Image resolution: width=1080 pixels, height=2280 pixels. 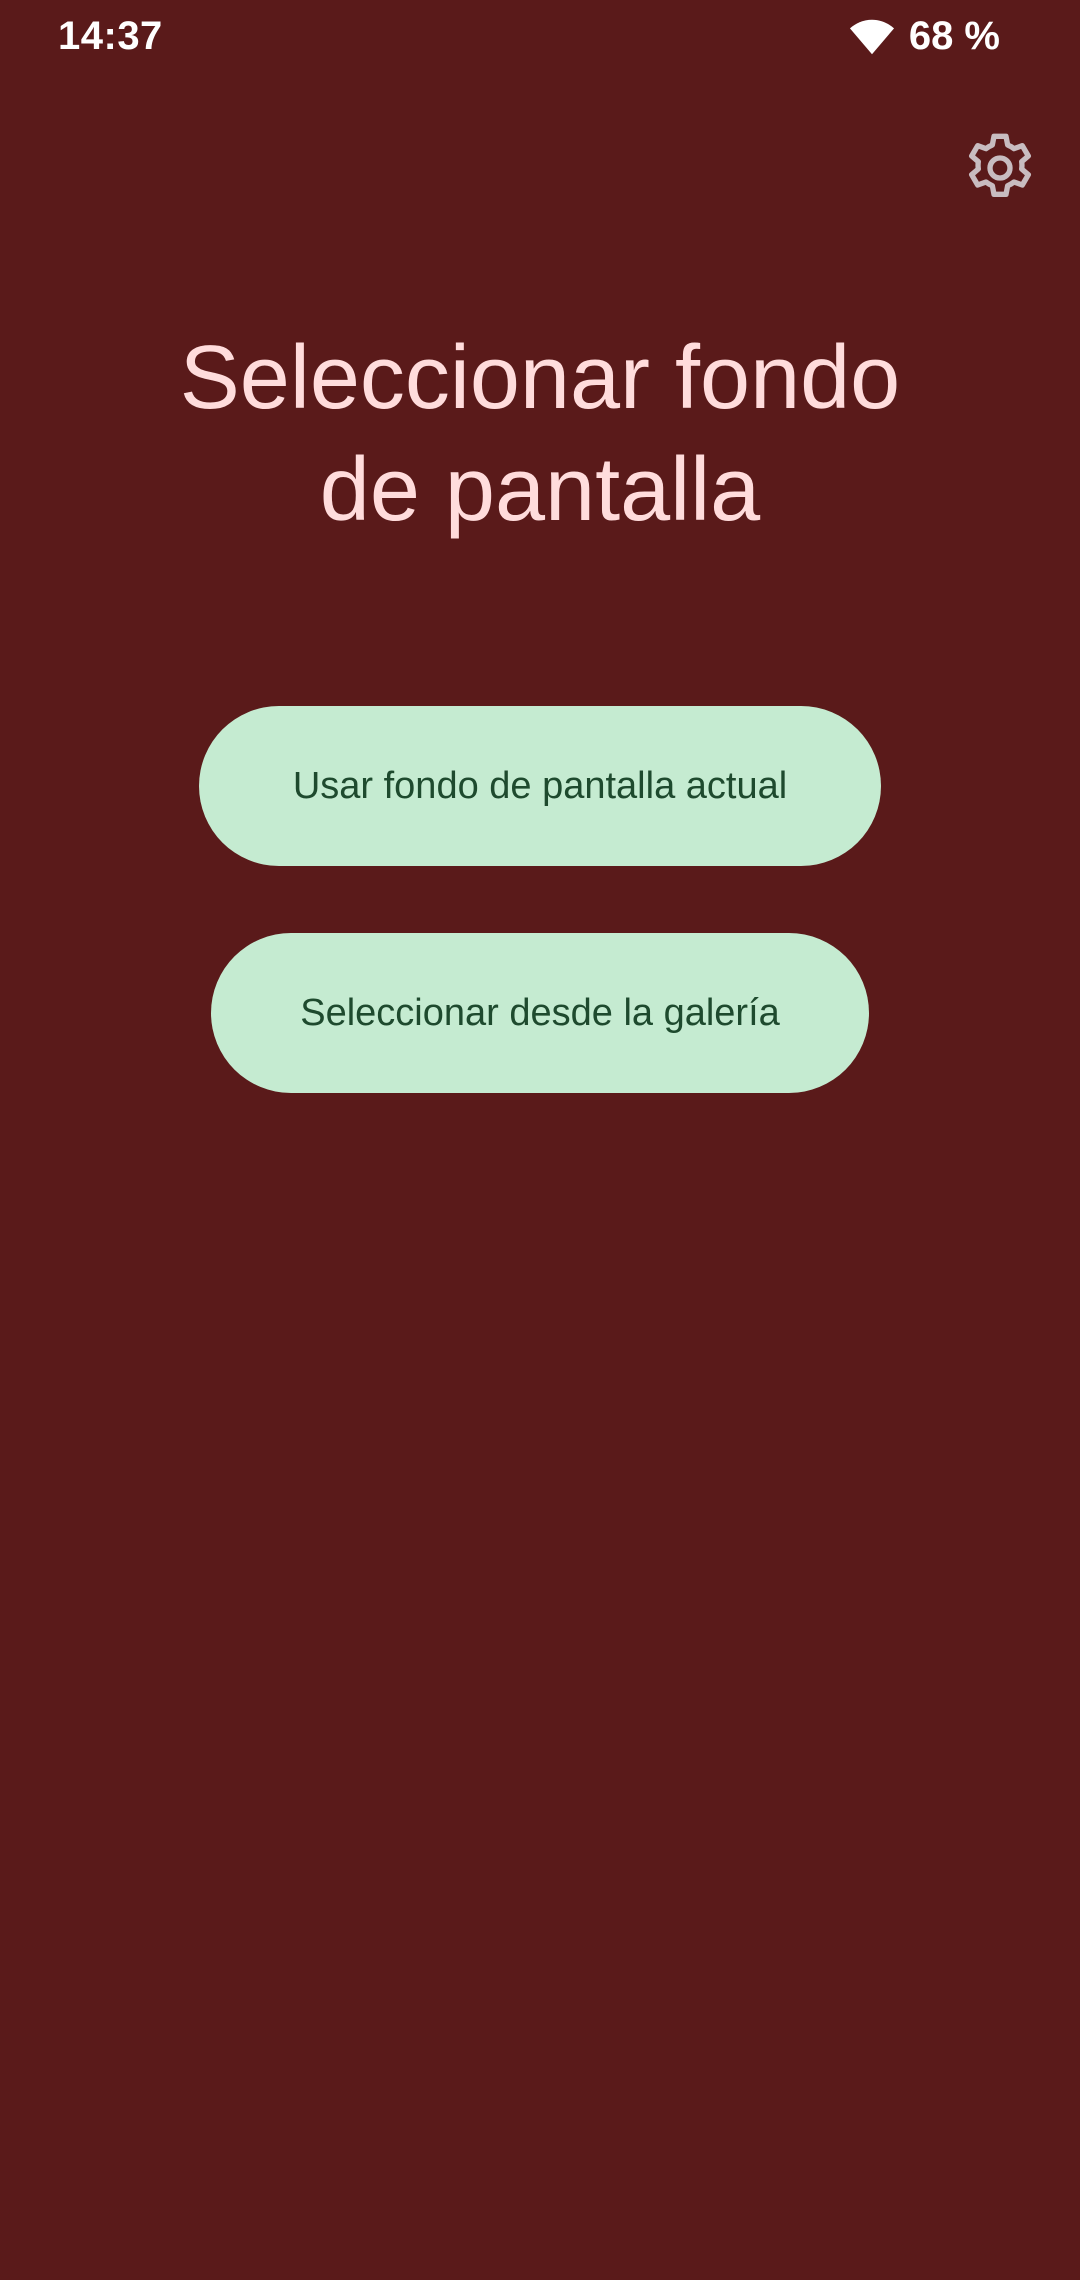 I want to click on wifi-icon, so click(x=872, y=37).